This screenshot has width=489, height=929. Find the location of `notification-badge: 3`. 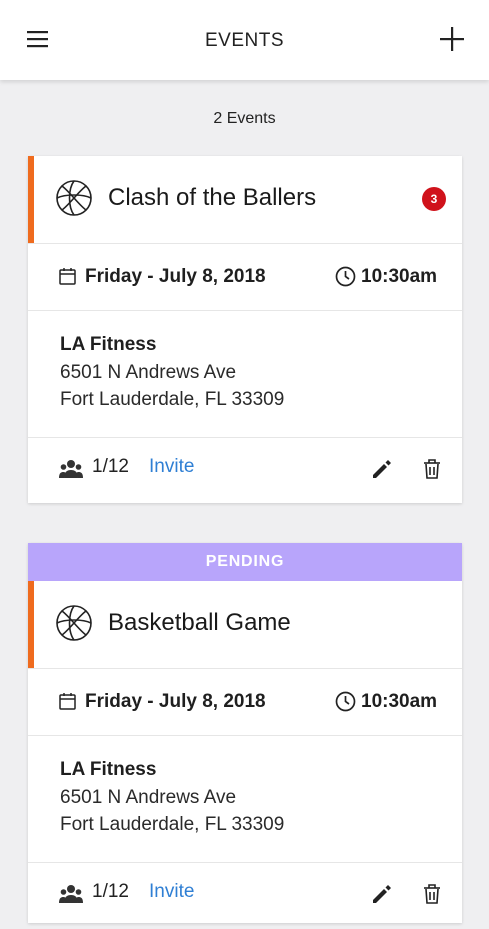

notification-badge: 3 is located at coordinates (434, 199).